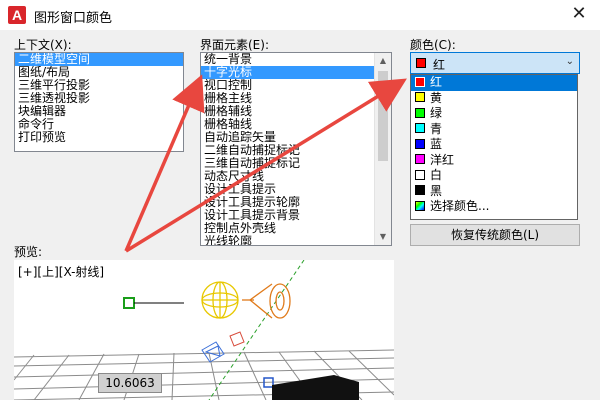  What do you see at coordinates (494, 99) in the screenshot?
I see `color-option: 黄` at bounding box center [494, 99].